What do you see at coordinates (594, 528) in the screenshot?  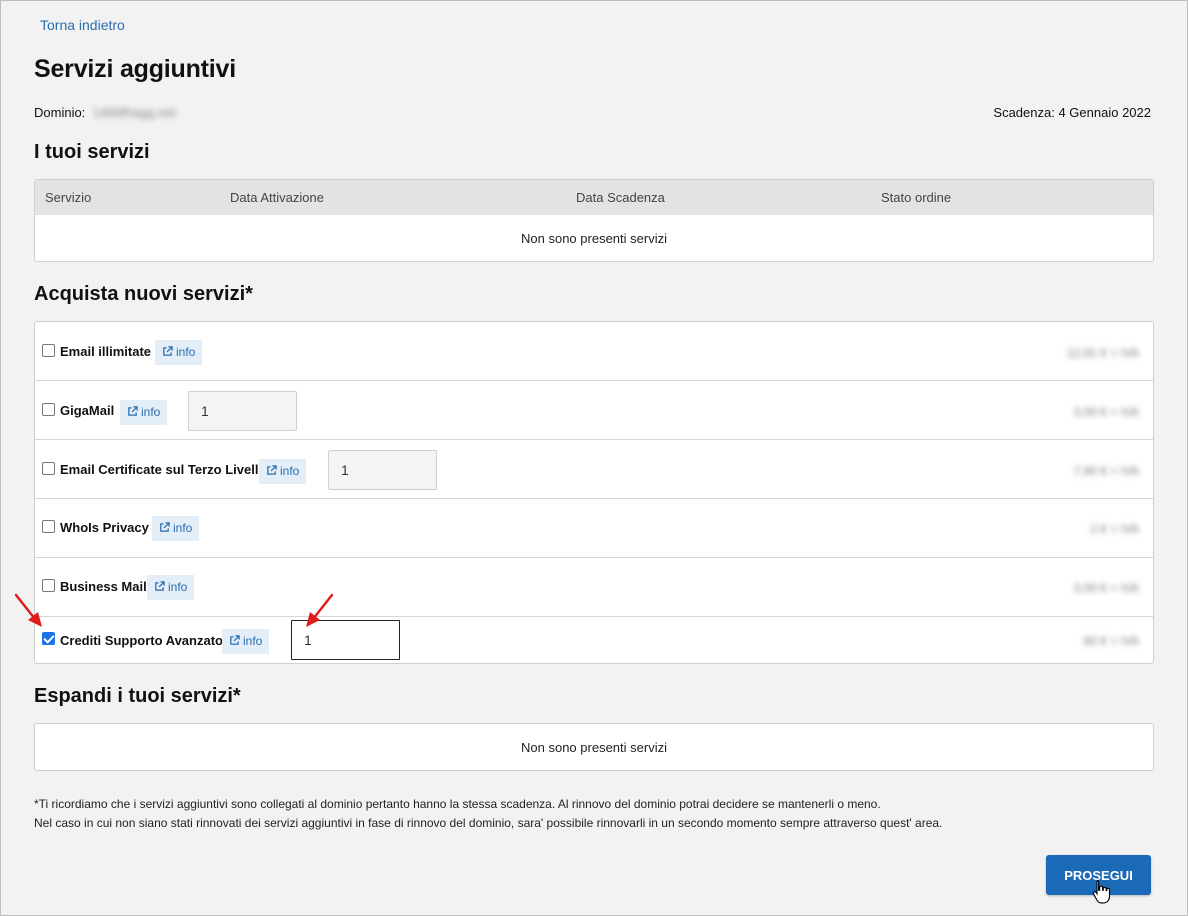 I see `service-row-whois-privacy: WhoIs Privacy info 2 € + IVA` at bounding box center [594, 528].